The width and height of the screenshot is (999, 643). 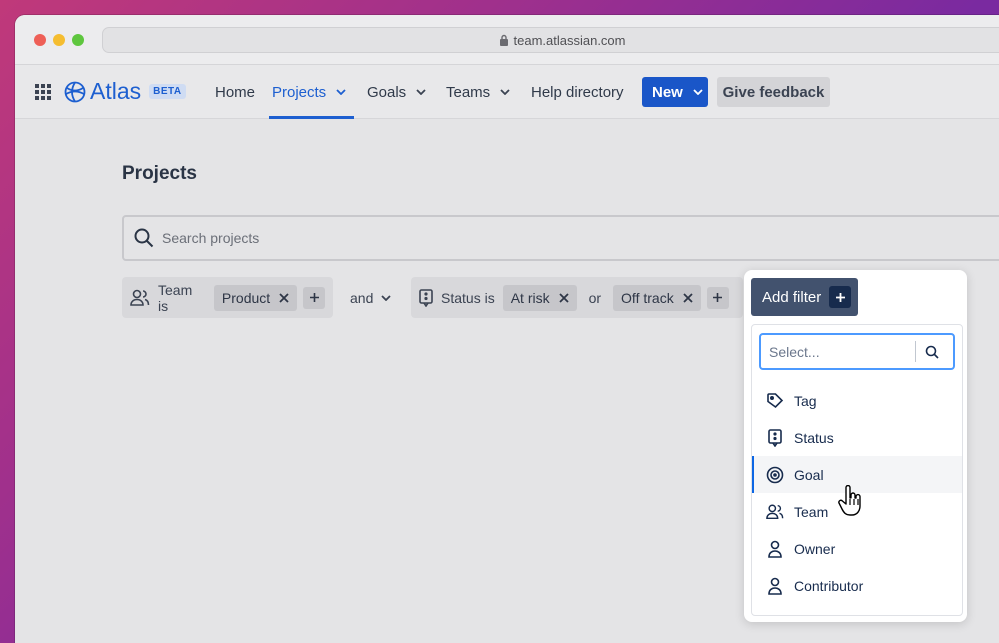 I want to click on tag-icon, so click(x=775, y=401).